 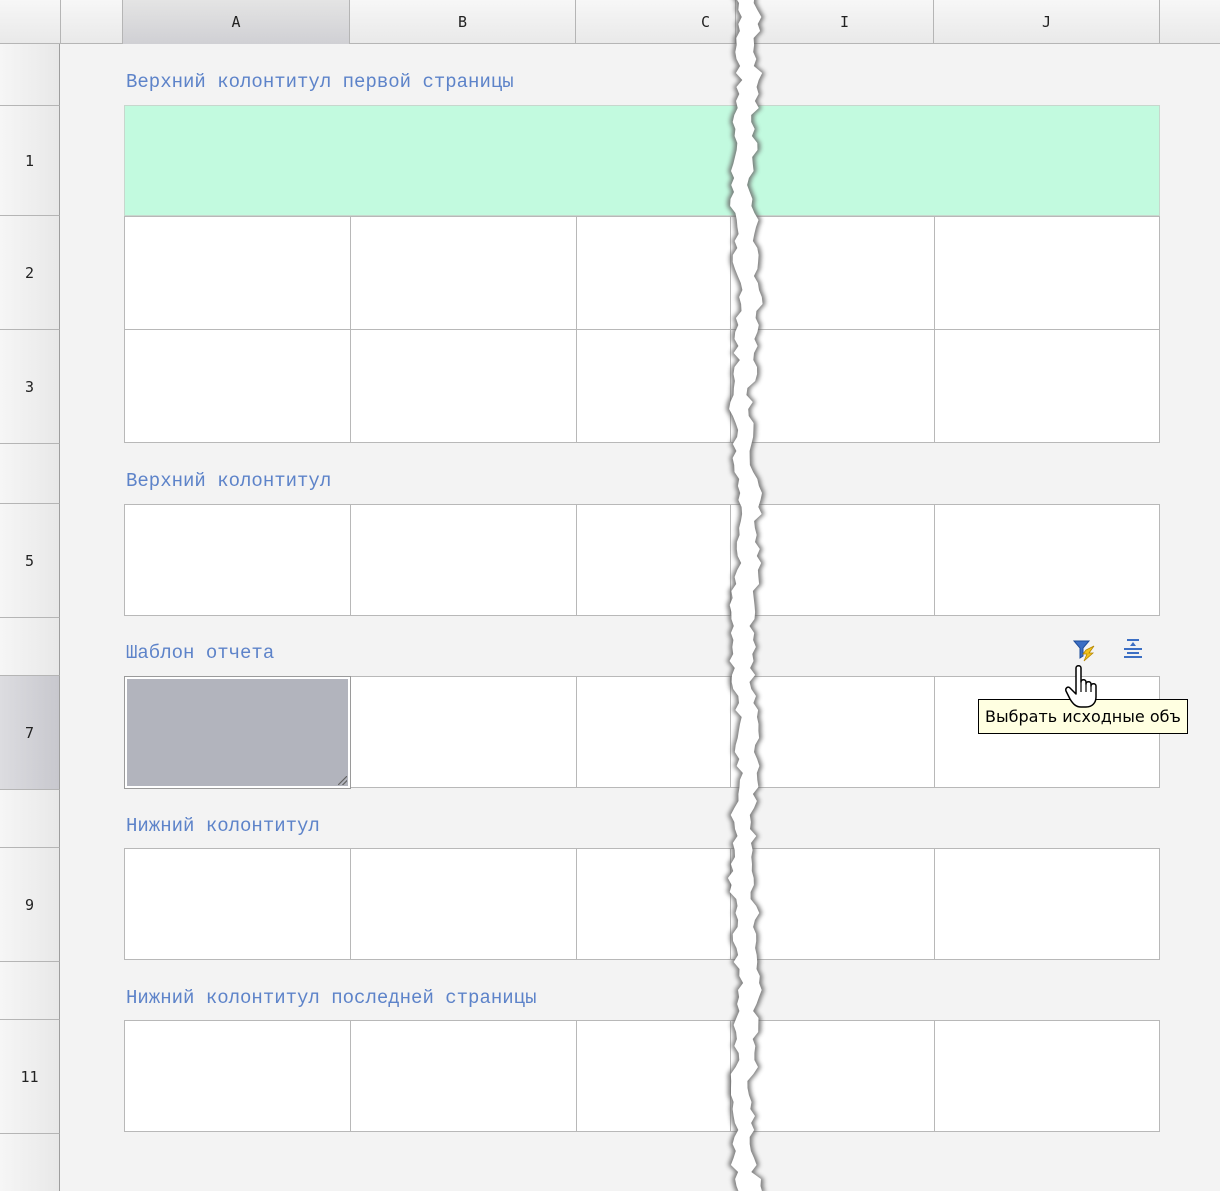 I want to click on cell-j5, so click(x=1047, y=560).